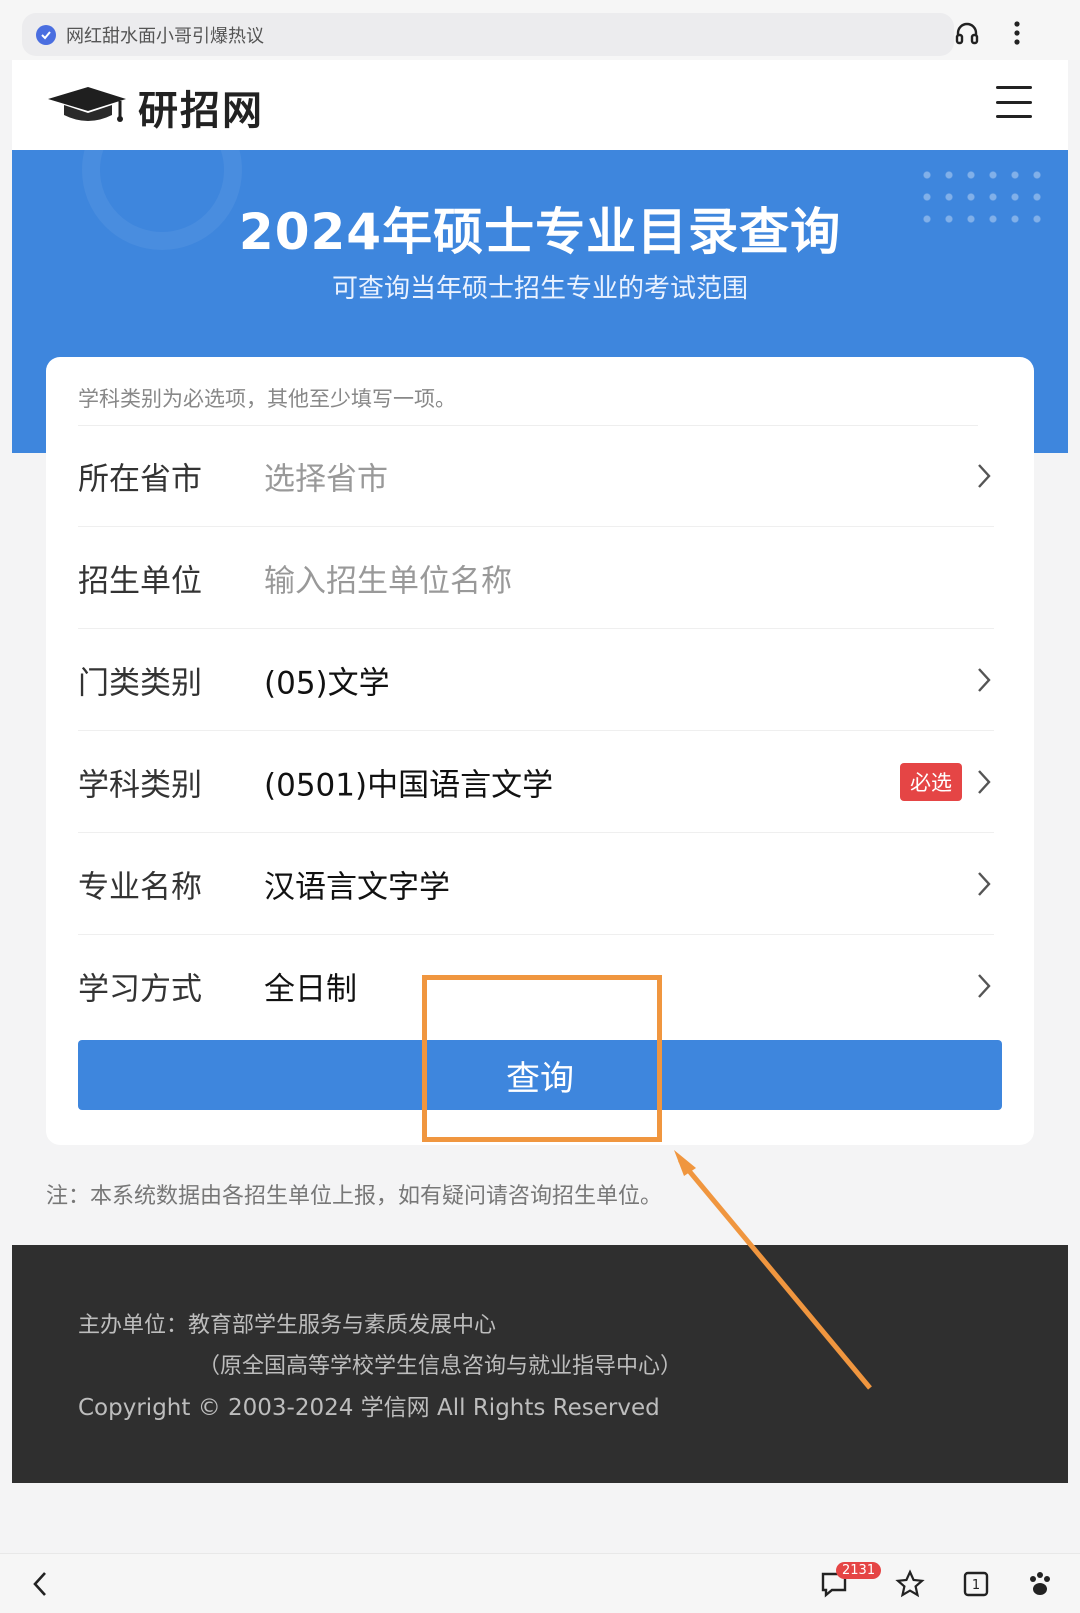 This screenshot has width=1080, height=1613. What do you see at coordinates (536, 476) in the screenshot?
I see `field-province: 所在省市 选择省市` at bounding box center [536, 476].